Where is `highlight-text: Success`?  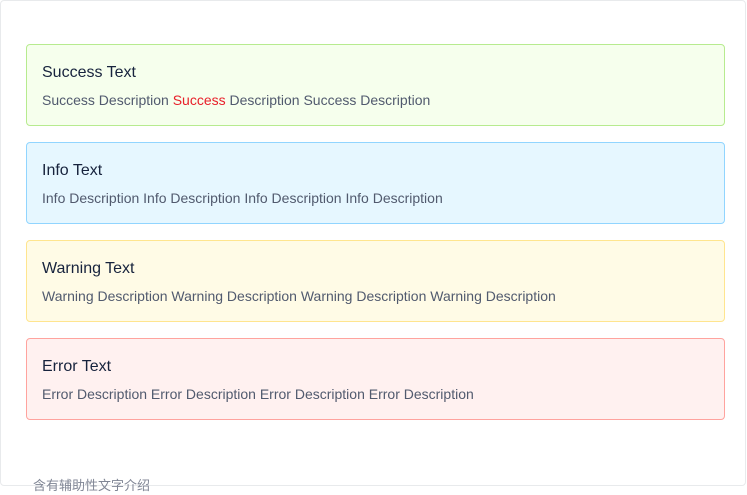 highlight-text: Success is located at coordinates (199, 100).